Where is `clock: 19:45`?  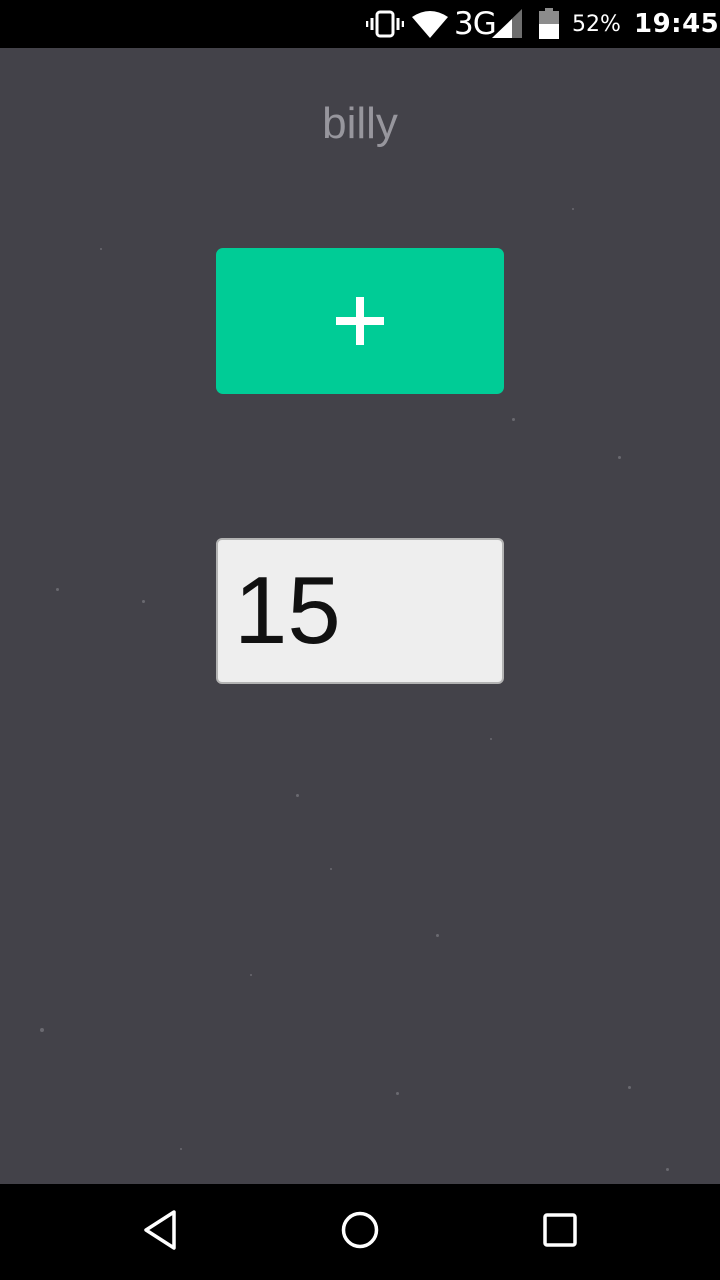
clock: 19:45 is located at coordinates (677, 24).